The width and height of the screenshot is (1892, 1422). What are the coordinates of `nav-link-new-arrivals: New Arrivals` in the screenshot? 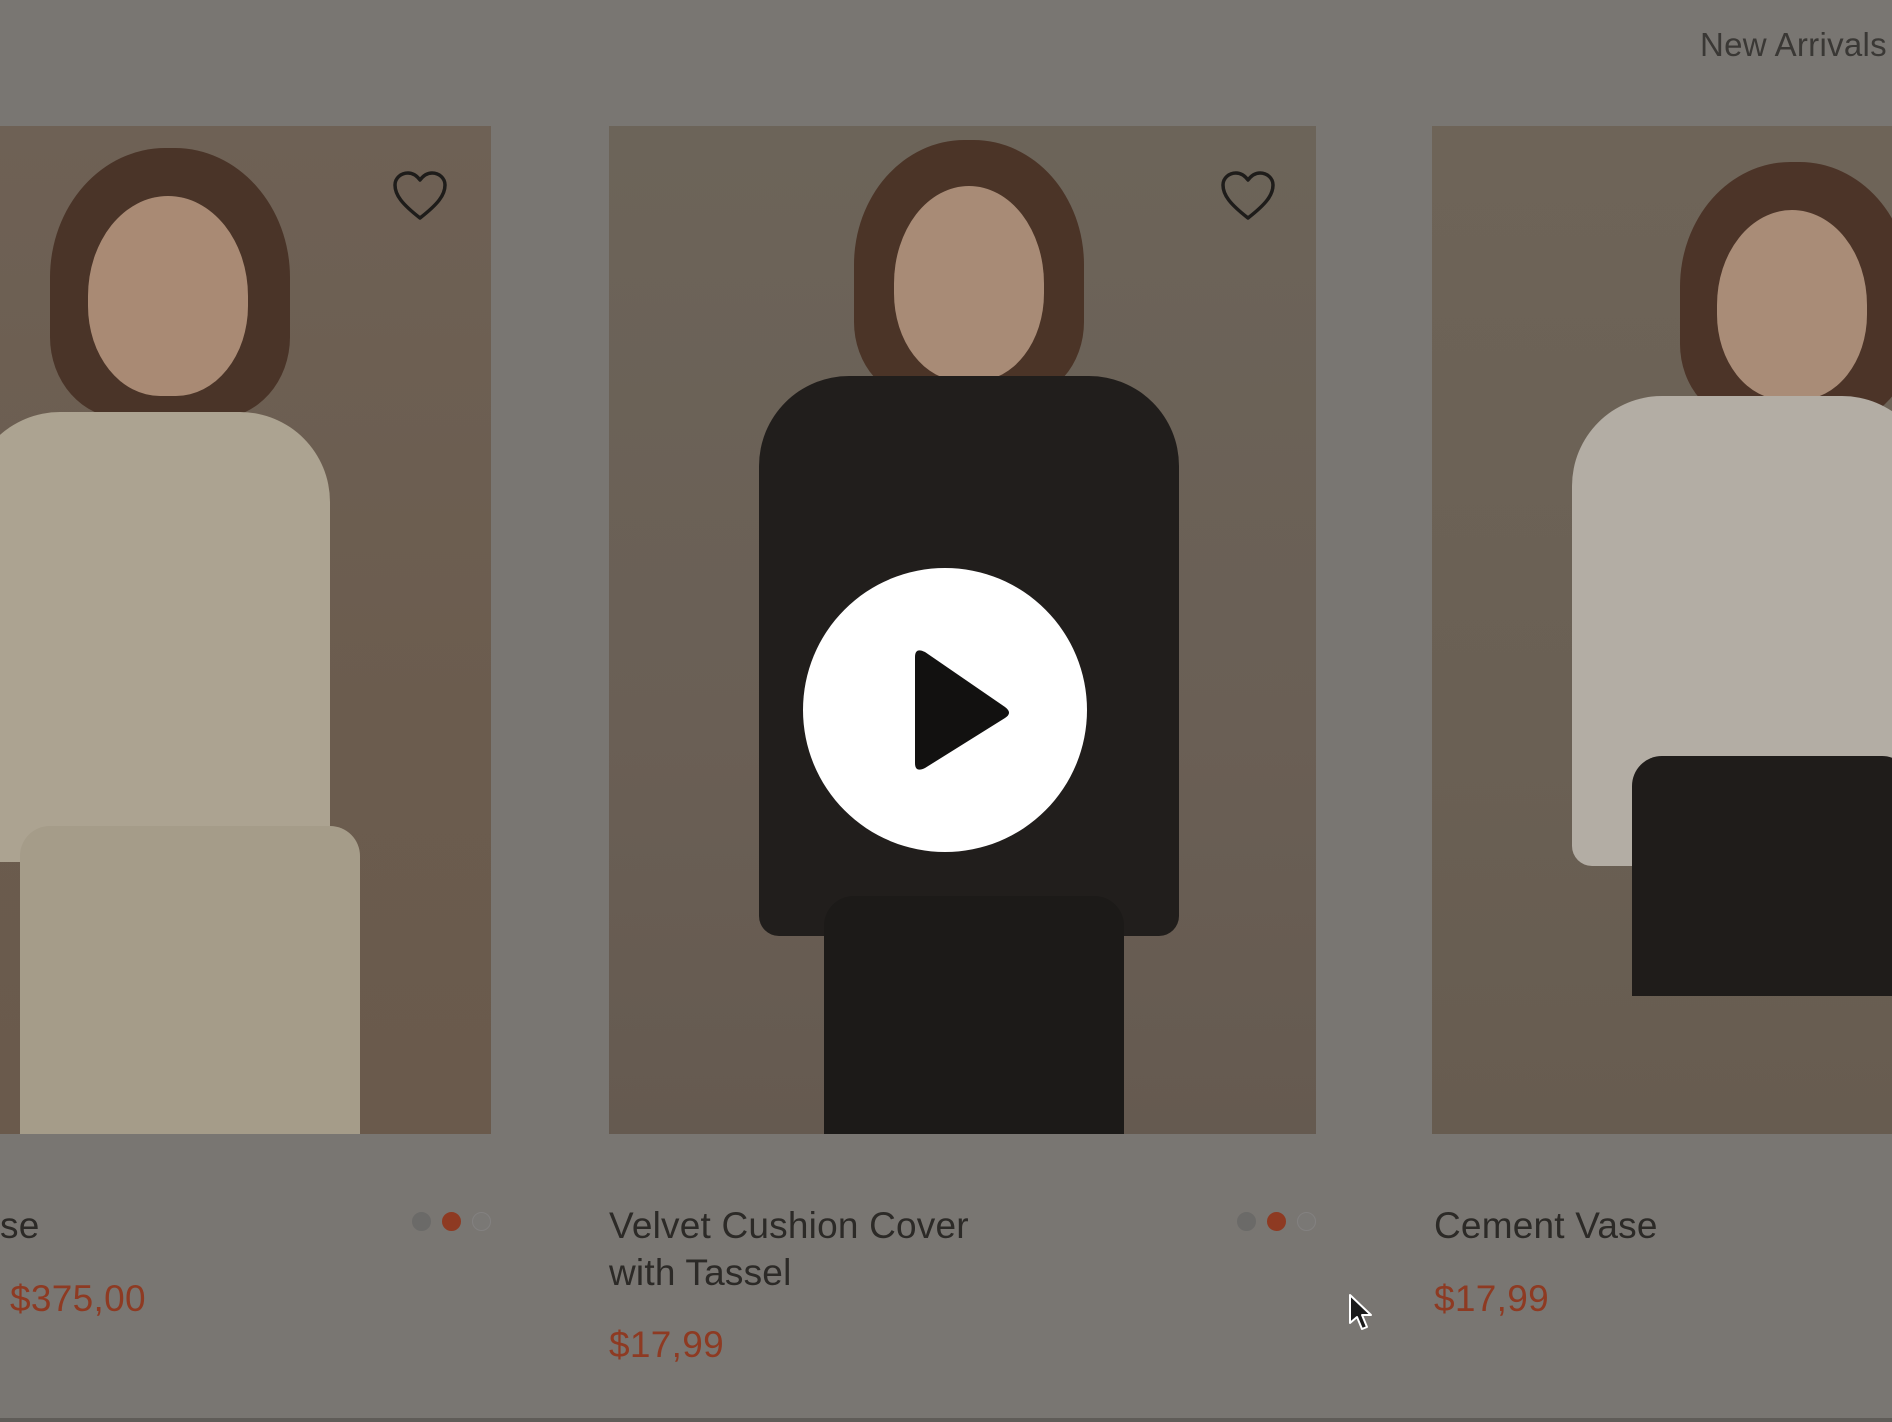 It's located at (1793, 45).